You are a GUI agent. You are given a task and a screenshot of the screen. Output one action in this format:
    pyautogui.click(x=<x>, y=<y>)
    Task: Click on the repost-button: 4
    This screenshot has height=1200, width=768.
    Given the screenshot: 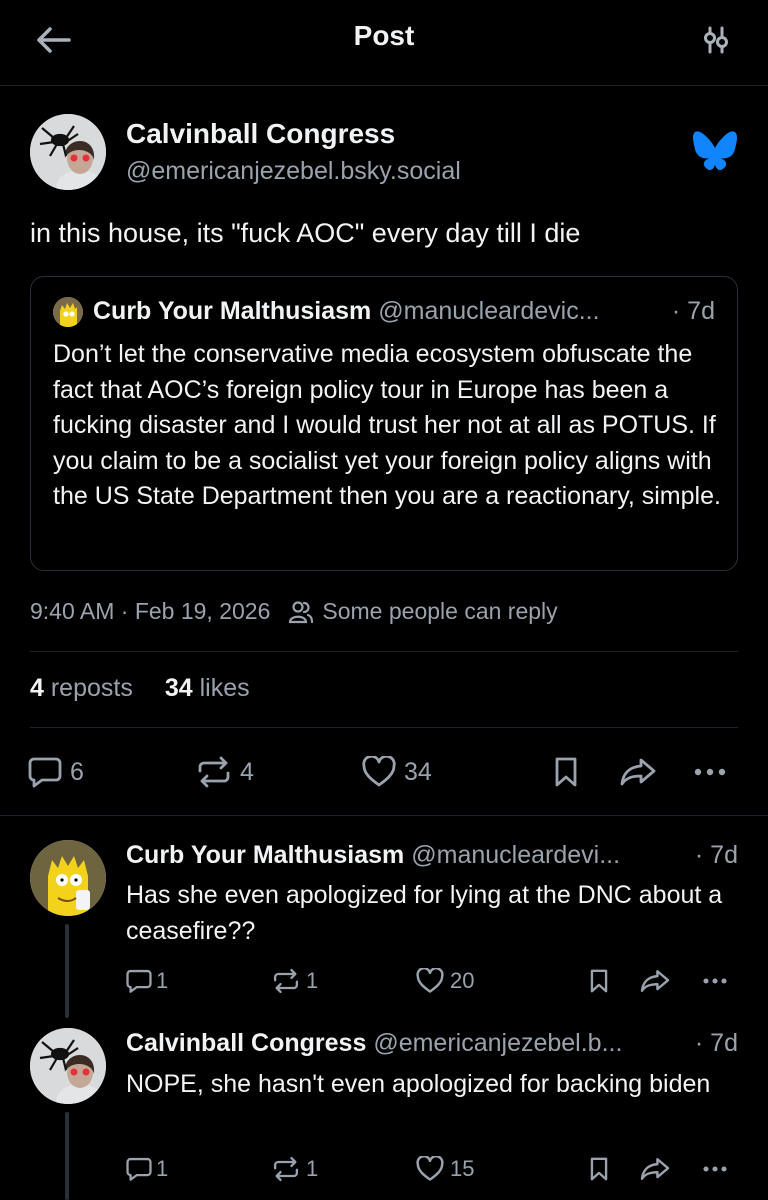 What is the action you would take?
    pyautogui.click(x=225, y=772)
    